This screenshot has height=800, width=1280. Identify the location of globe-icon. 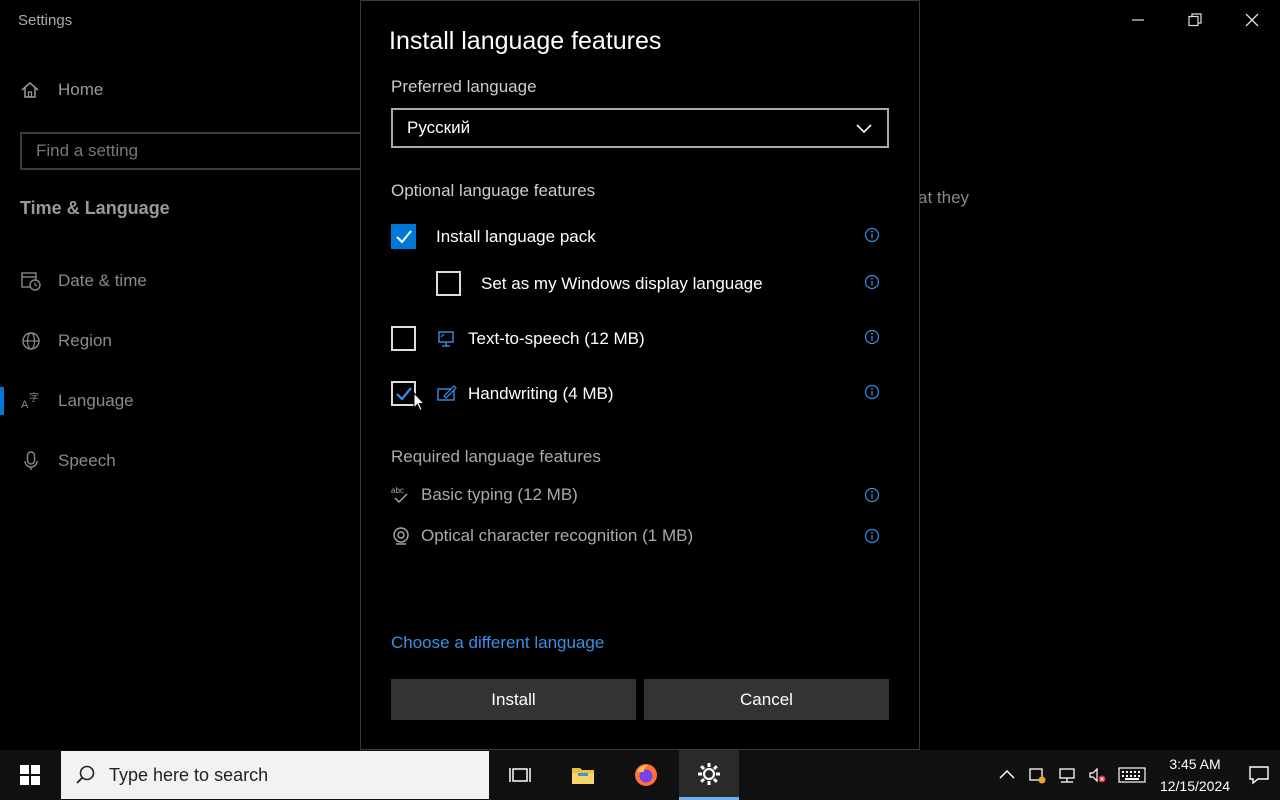
(31, 341).